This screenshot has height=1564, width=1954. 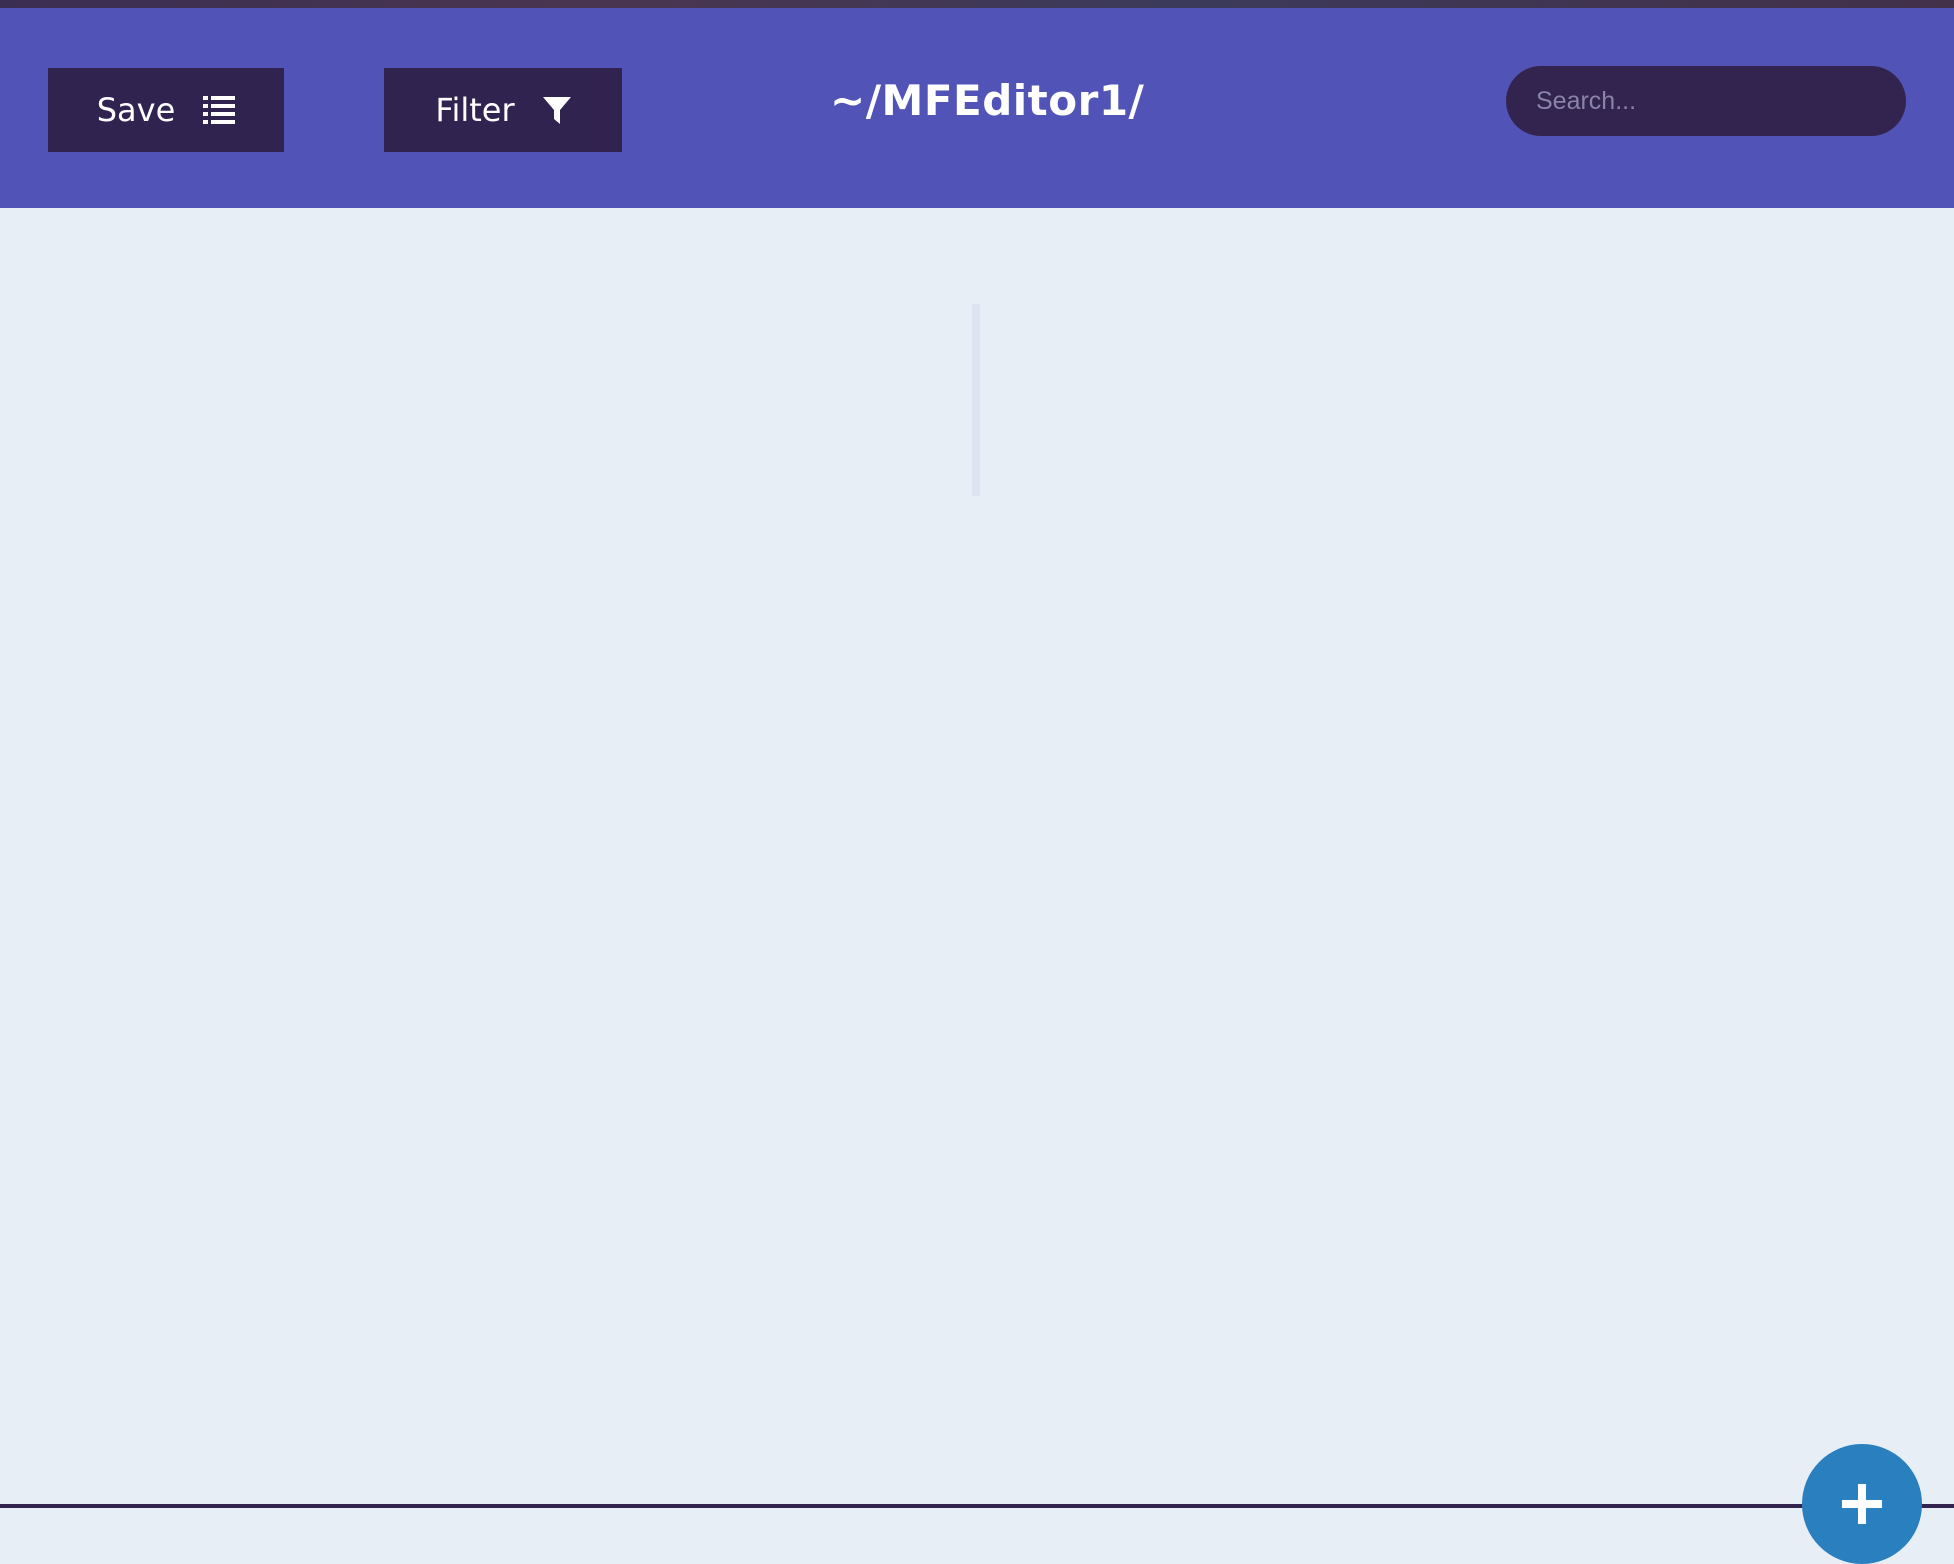 What do you see at coordinates (1706, 101) in the screenshot?
I see `search-input` at bounding box center [1706, 101].